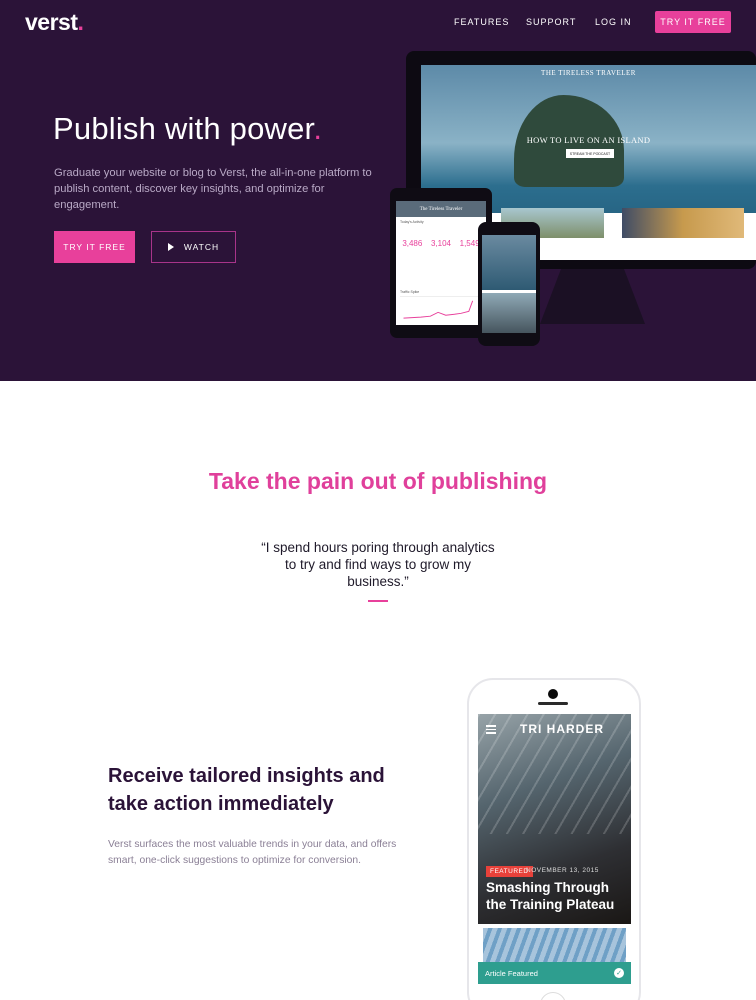 The width and height of the screenshot is (756, 1000). I want to click on phone-small-mockup, so click(509, 284).